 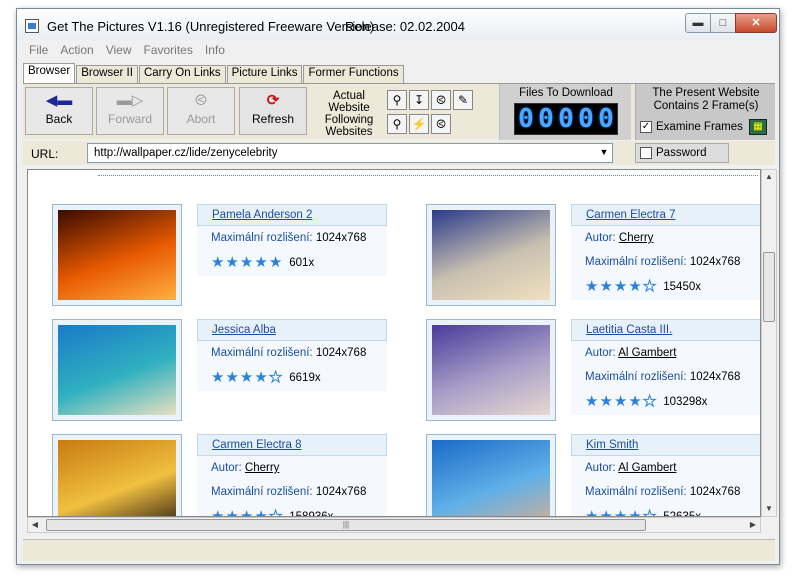 I want to click on menu-info: Info, so click(x=215, y=50).